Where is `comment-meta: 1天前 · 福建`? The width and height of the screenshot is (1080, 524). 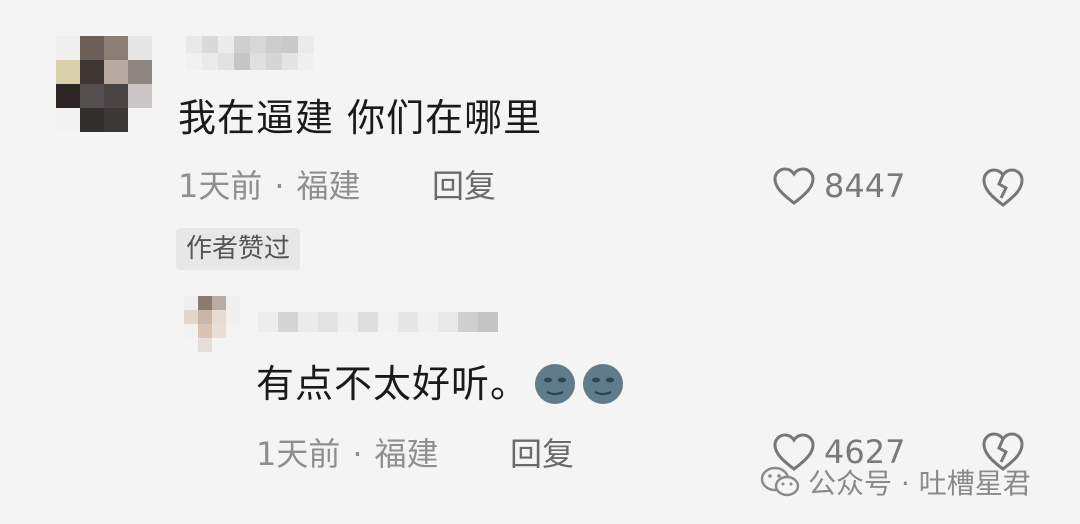 comment-meta: 1天前 · 福建 is located at coordinates (269, 186).